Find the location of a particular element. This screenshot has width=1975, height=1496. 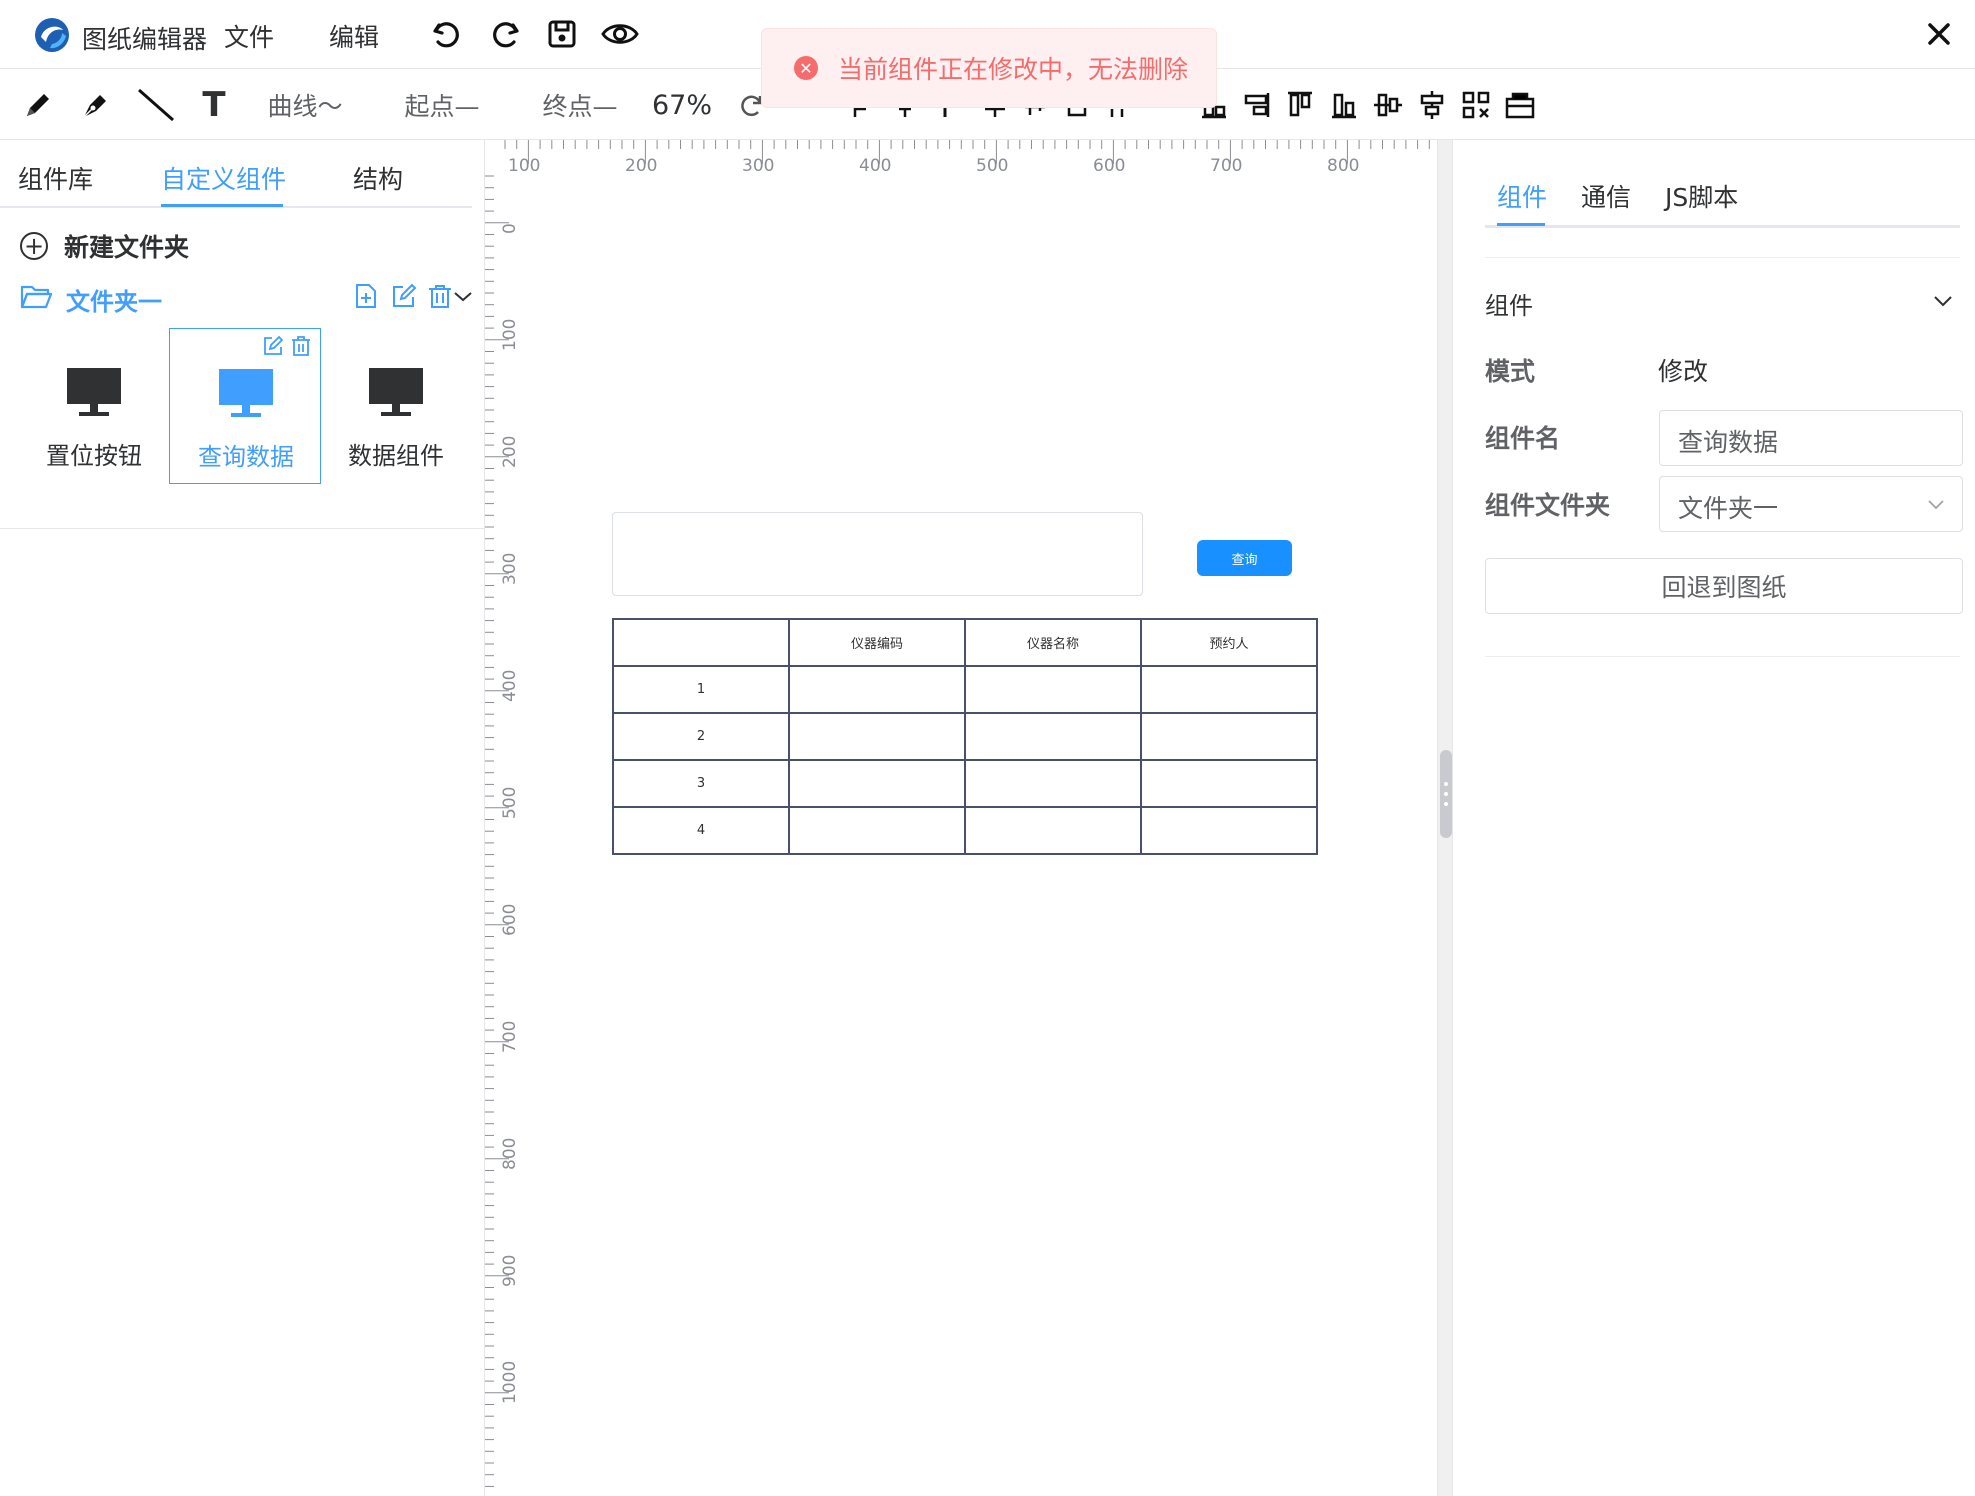

component-label: 置位按钮 is located at coordinates (94, 456).